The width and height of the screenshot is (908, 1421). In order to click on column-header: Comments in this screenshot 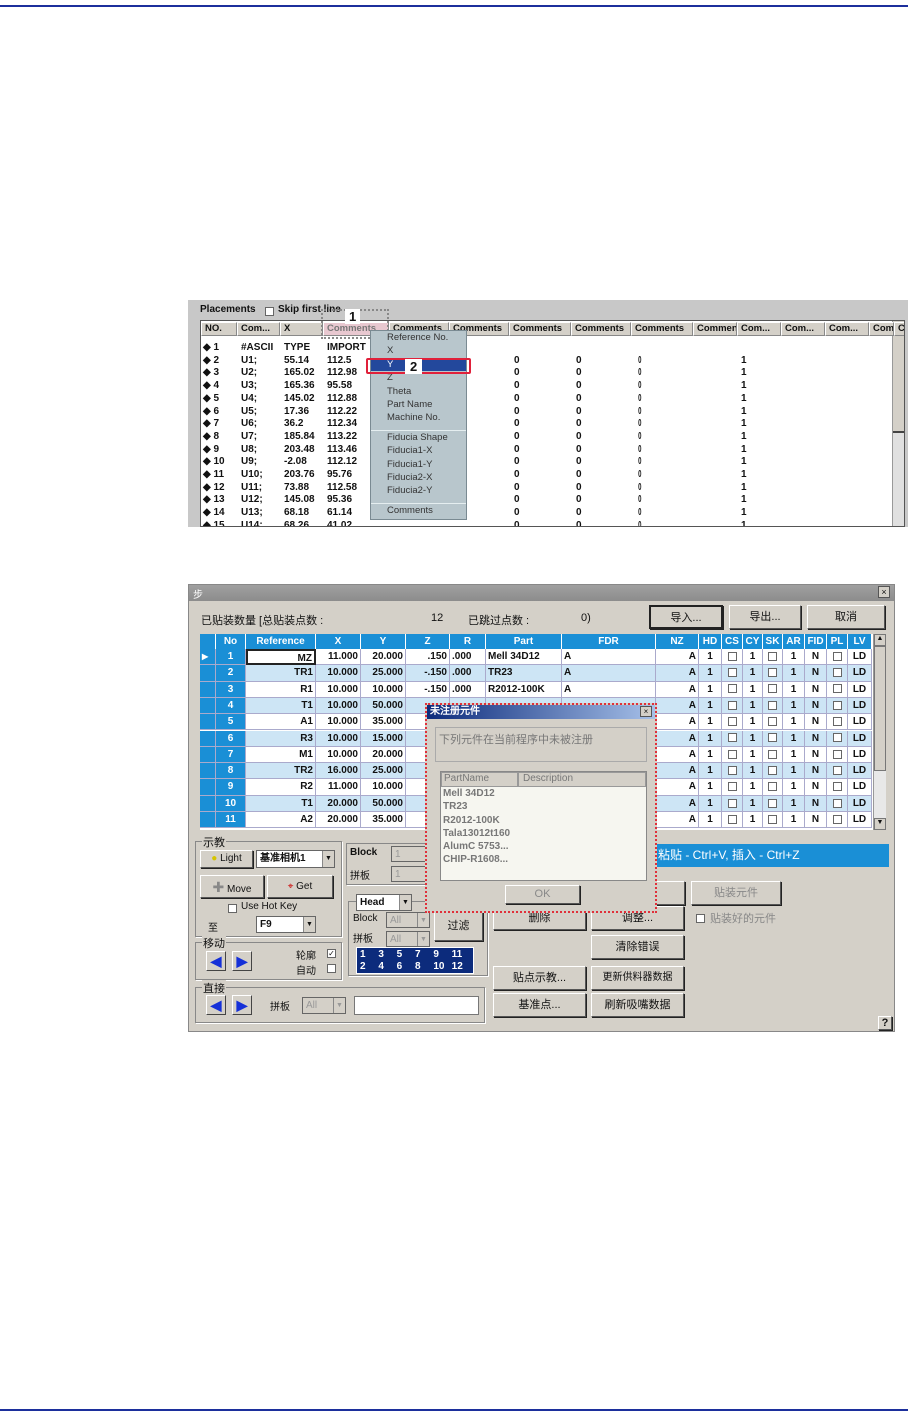, I will do `click(601, 329)`.